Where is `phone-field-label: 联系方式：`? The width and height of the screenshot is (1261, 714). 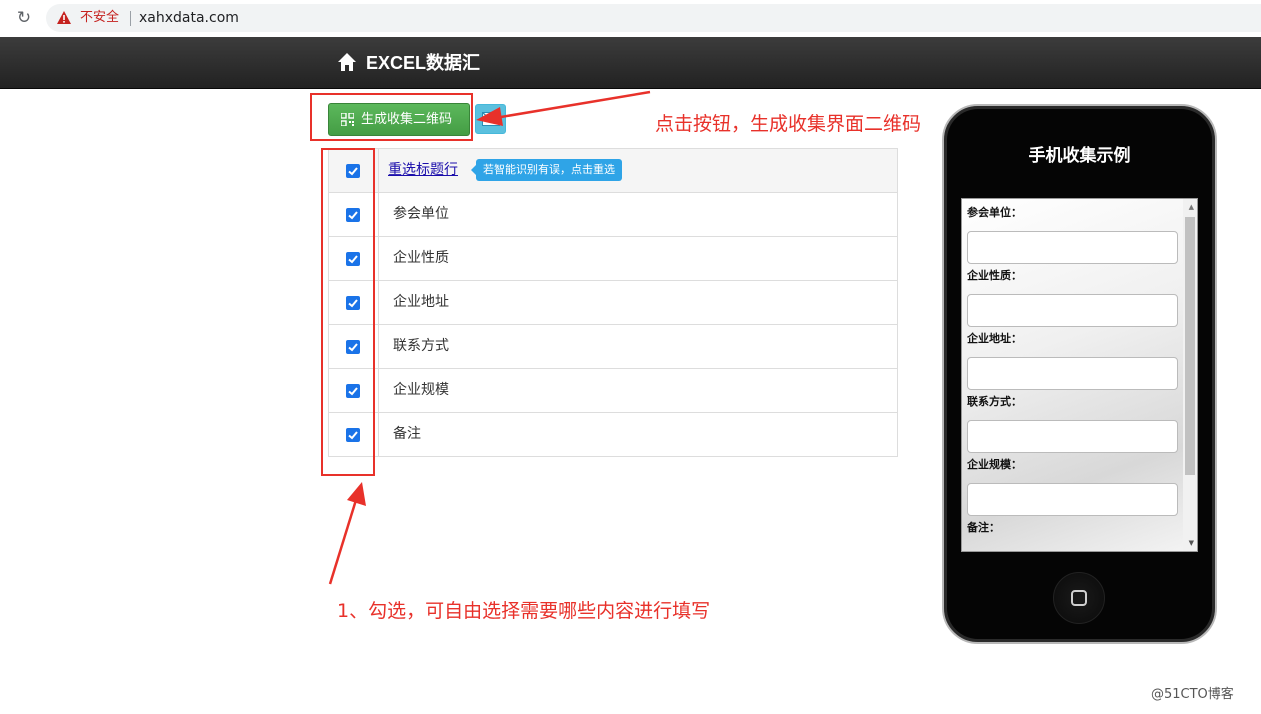
phone-field-label: 联系方式： is located at coordinates (994, 401).